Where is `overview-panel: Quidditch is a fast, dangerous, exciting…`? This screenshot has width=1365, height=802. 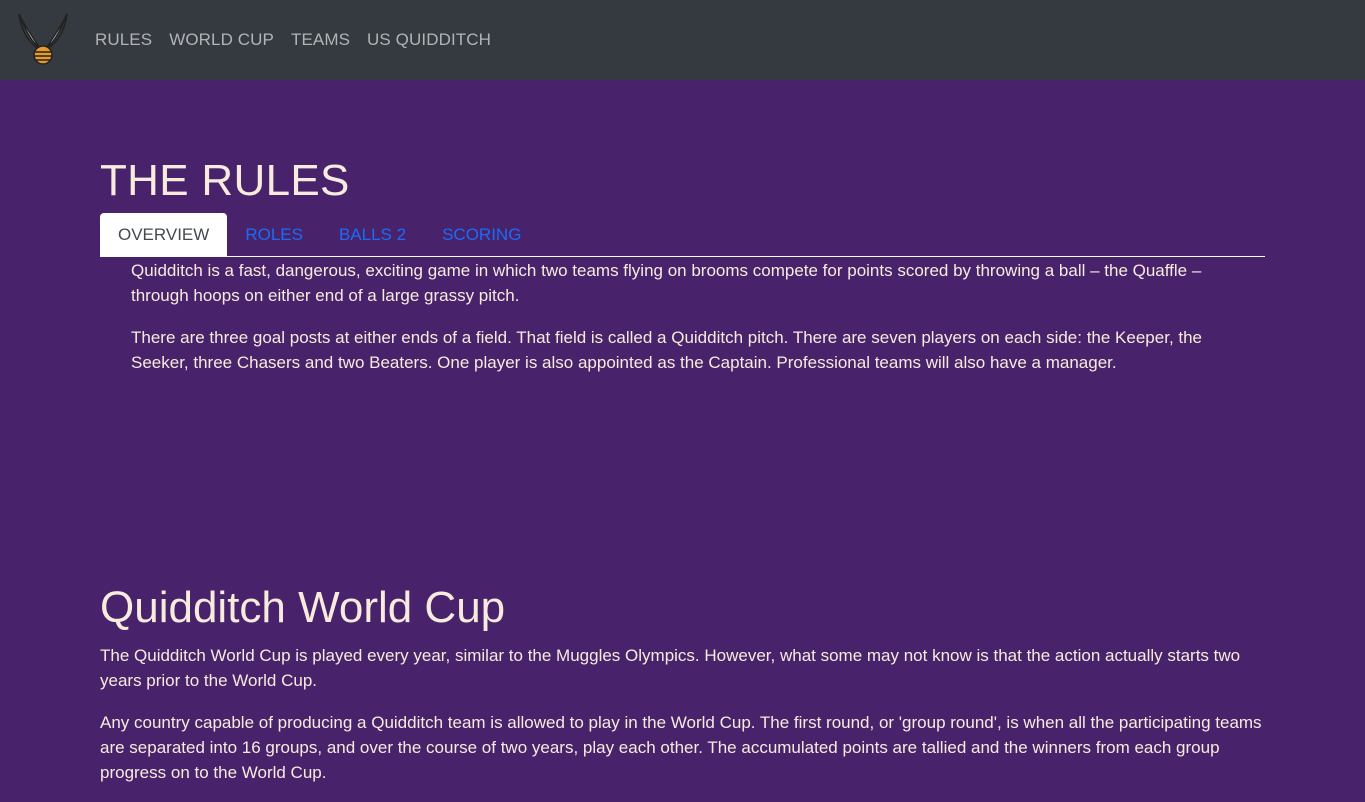 overview-panel: Quidditch is a fast, dangerous, exciting… is located at coordinates (686, 325).